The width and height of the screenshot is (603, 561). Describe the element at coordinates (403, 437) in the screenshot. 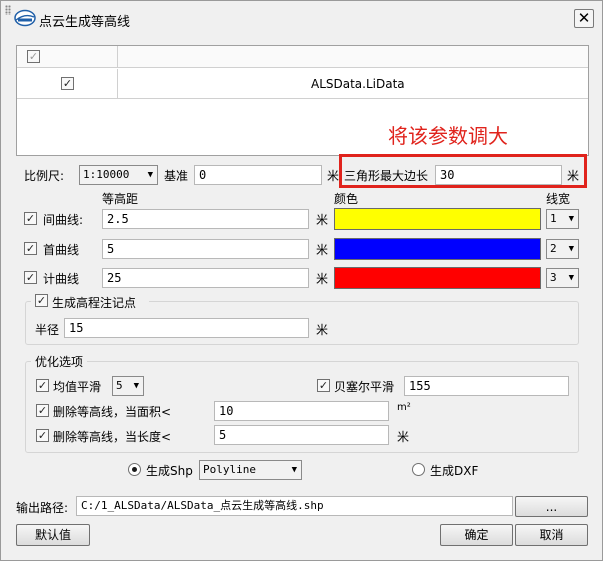

I see `delete-length-unit: 米` at that location.